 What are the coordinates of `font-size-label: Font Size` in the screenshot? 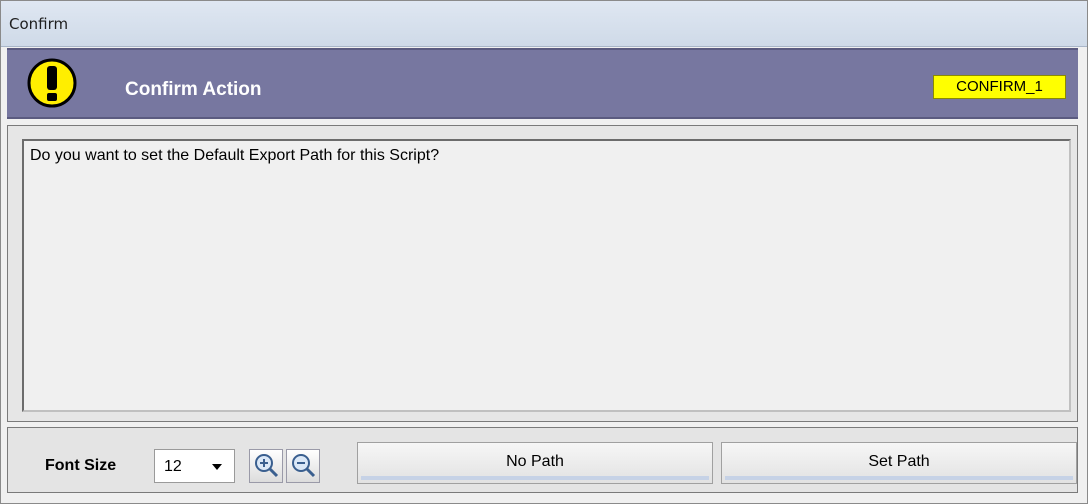 It's located at (81, 465).